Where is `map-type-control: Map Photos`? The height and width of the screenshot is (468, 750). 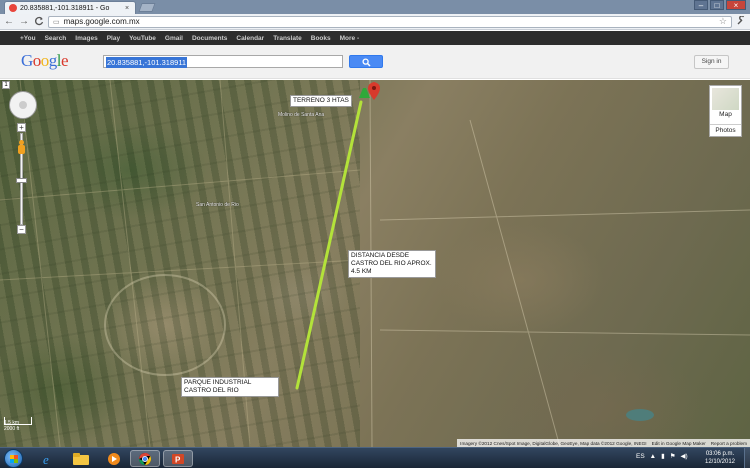
map-type-control: Map Photos is located at coordinates (725, 111).